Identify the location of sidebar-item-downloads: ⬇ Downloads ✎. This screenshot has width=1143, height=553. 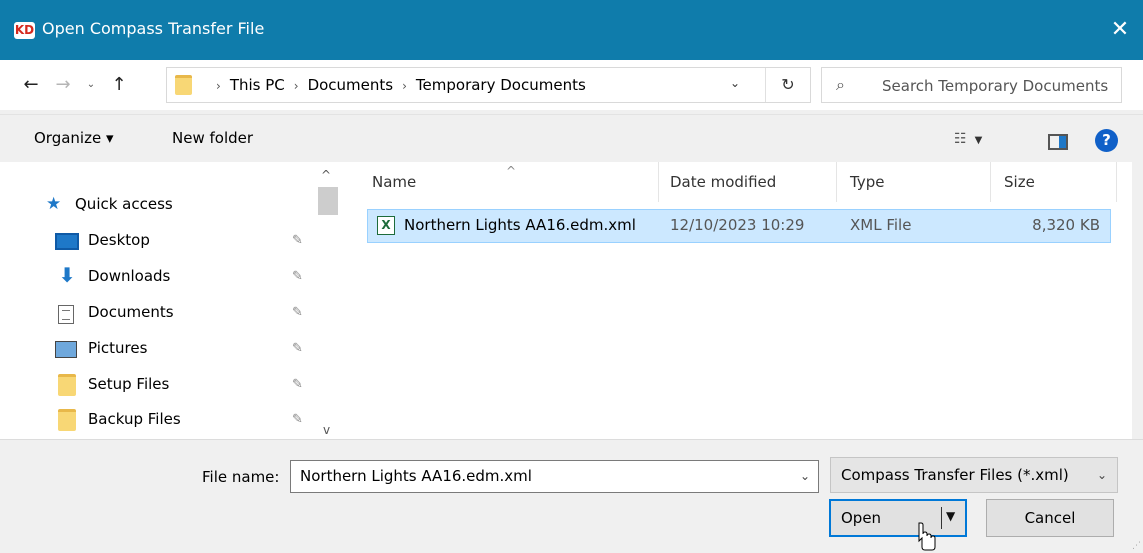
(157, 277).